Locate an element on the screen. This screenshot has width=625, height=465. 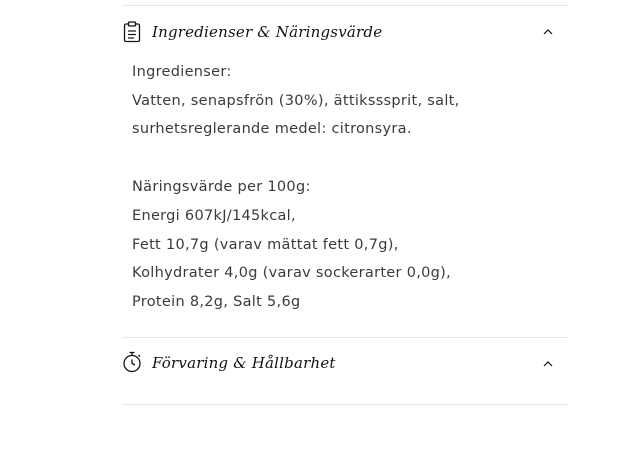
accordion-header-storage: Förvaring & Hållbarhet is located at coordinates (345, 363).